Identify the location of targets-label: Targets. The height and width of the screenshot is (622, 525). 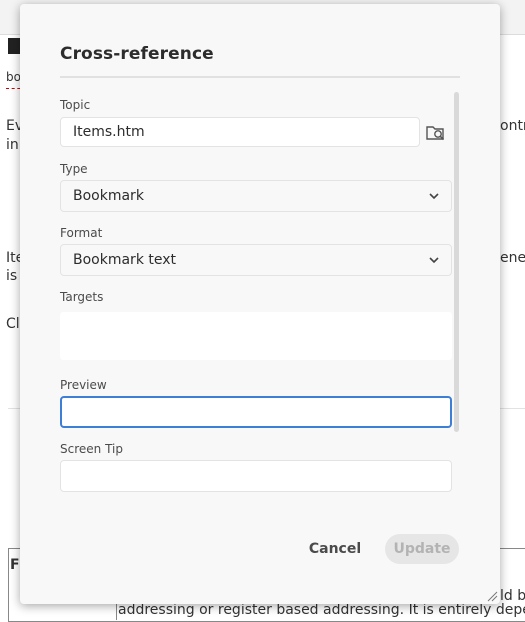
(82, 297).